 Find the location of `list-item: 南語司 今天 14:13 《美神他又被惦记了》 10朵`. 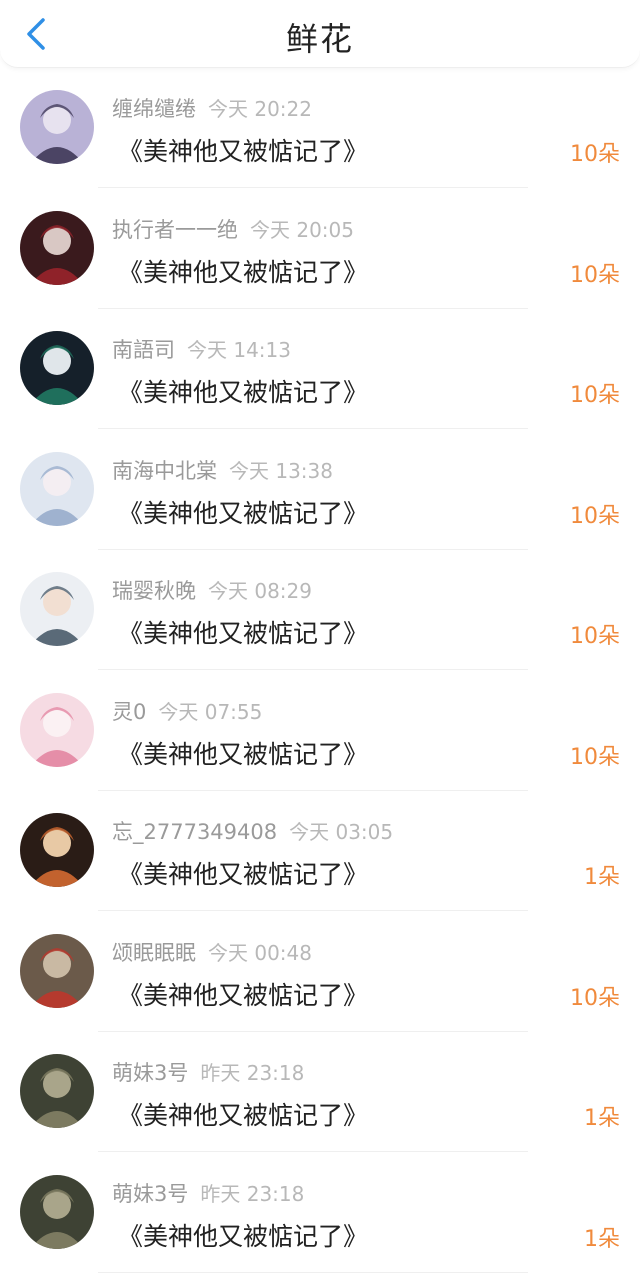

list-item: 南語司 今天 14:13 《美神他又被惦记了》 10朵 is located at coordinates (320, 369).